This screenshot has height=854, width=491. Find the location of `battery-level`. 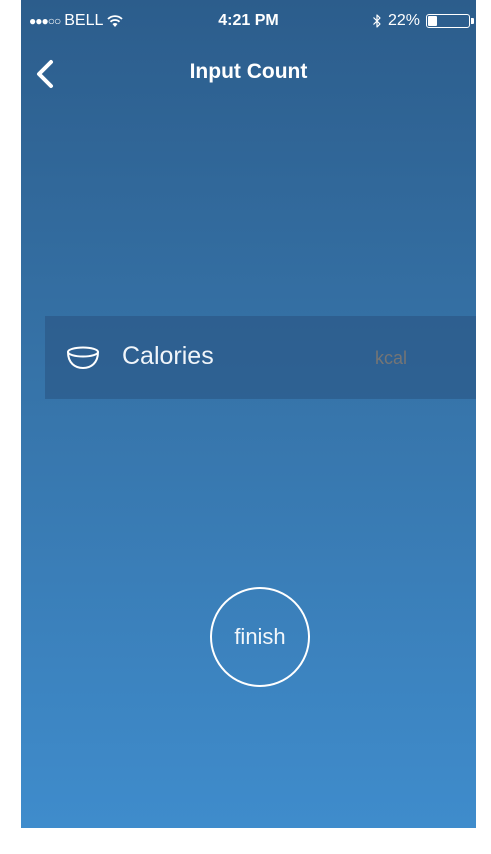

battery-level is located at coordinates (433, 21).